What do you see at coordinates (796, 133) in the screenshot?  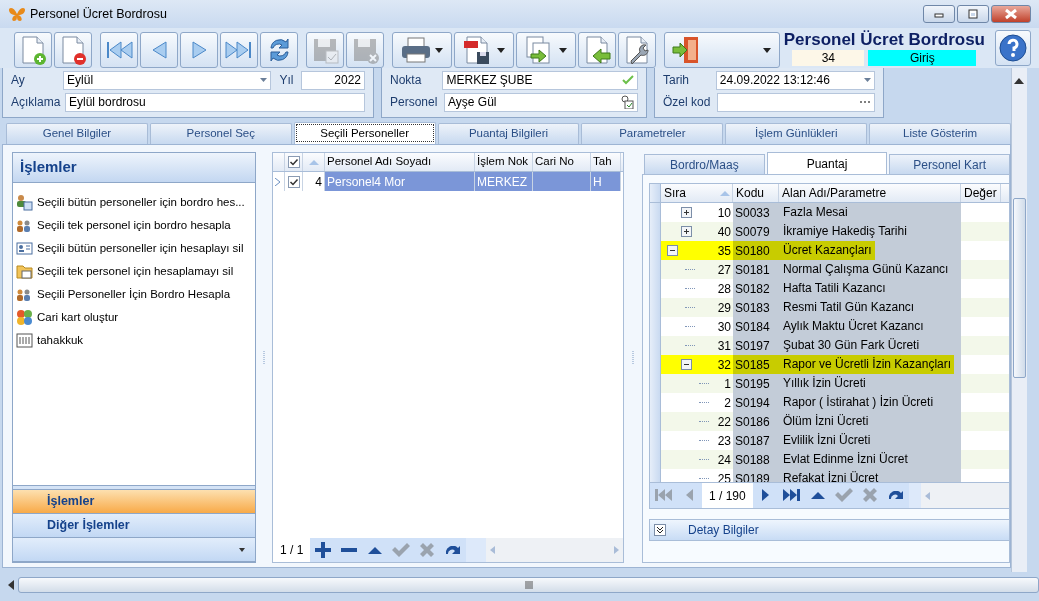 I see `tab: İşlem Günlükleri` at bounding box center [796, 133].